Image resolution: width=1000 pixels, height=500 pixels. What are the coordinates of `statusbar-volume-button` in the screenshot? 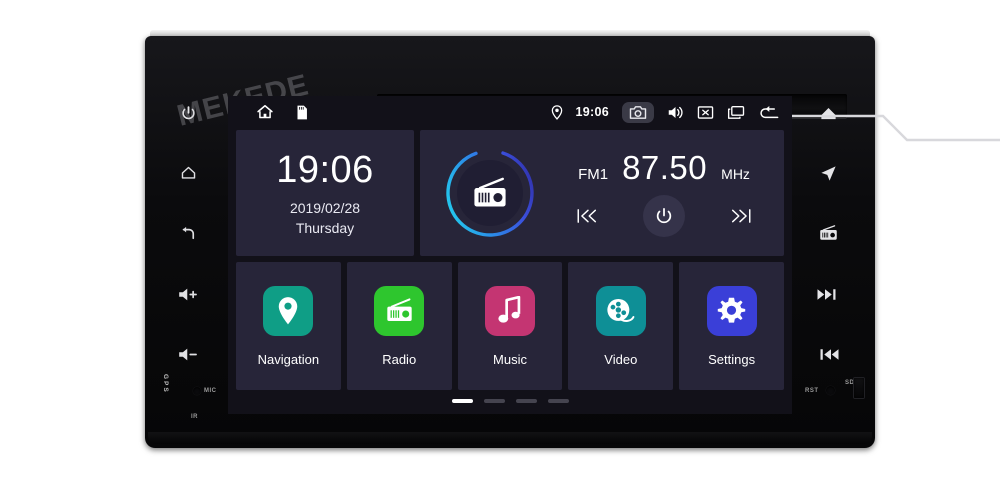 It's located at (675, 112).